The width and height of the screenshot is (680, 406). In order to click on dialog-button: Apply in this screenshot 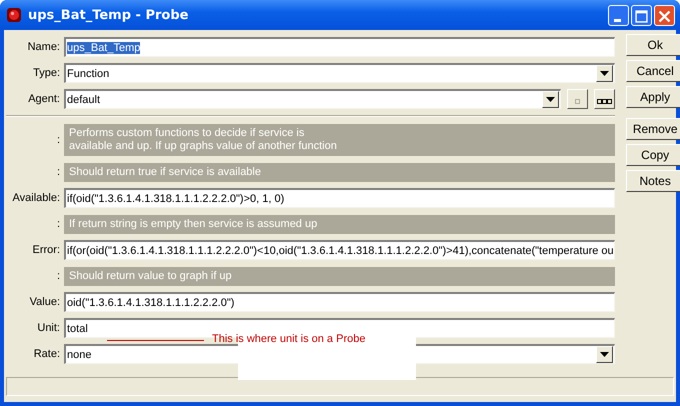, I will do `click(653, 97)`.